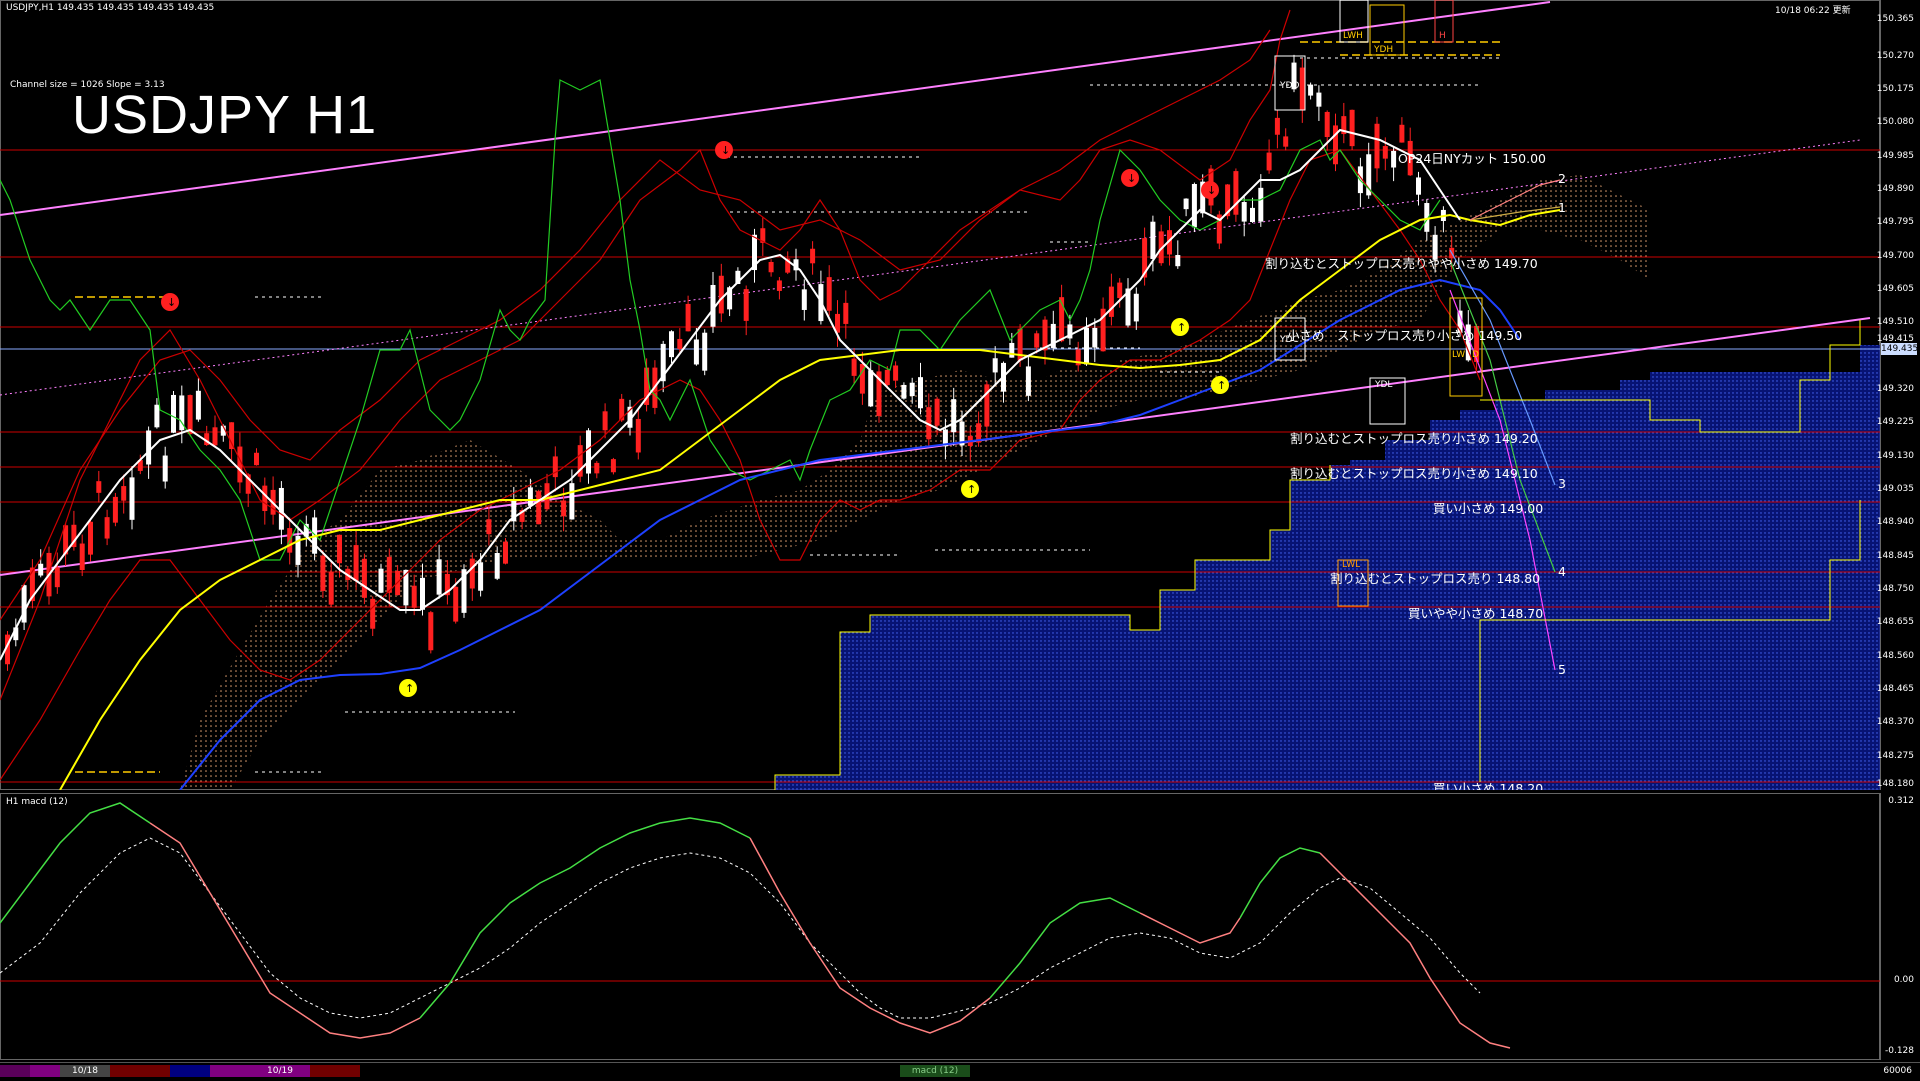  What do you see at coordinates (1895, 289) in the screenshot?
I see `price-tick: 149.605` at bounding box center [1895, 289].